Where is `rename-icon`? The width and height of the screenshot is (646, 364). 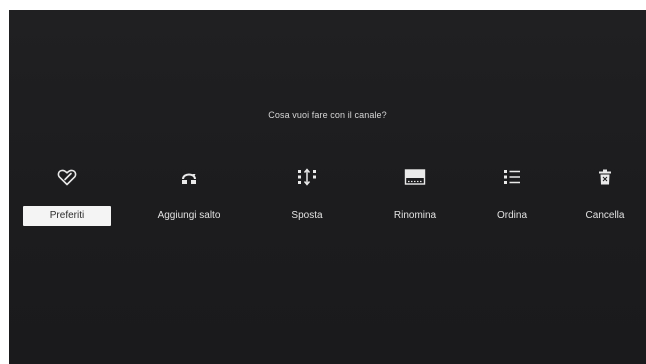
rename-icon is located at coordinates (415, 177).